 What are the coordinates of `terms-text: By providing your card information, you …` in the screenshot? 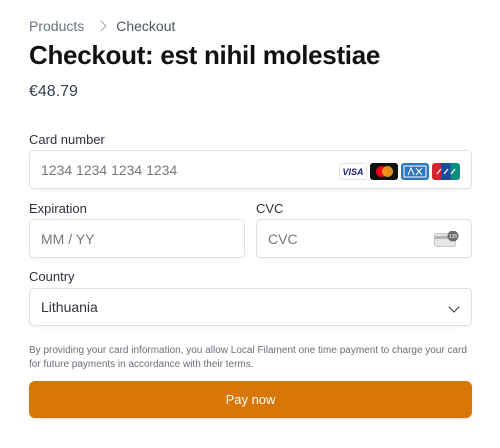 It's located at (248, 357).